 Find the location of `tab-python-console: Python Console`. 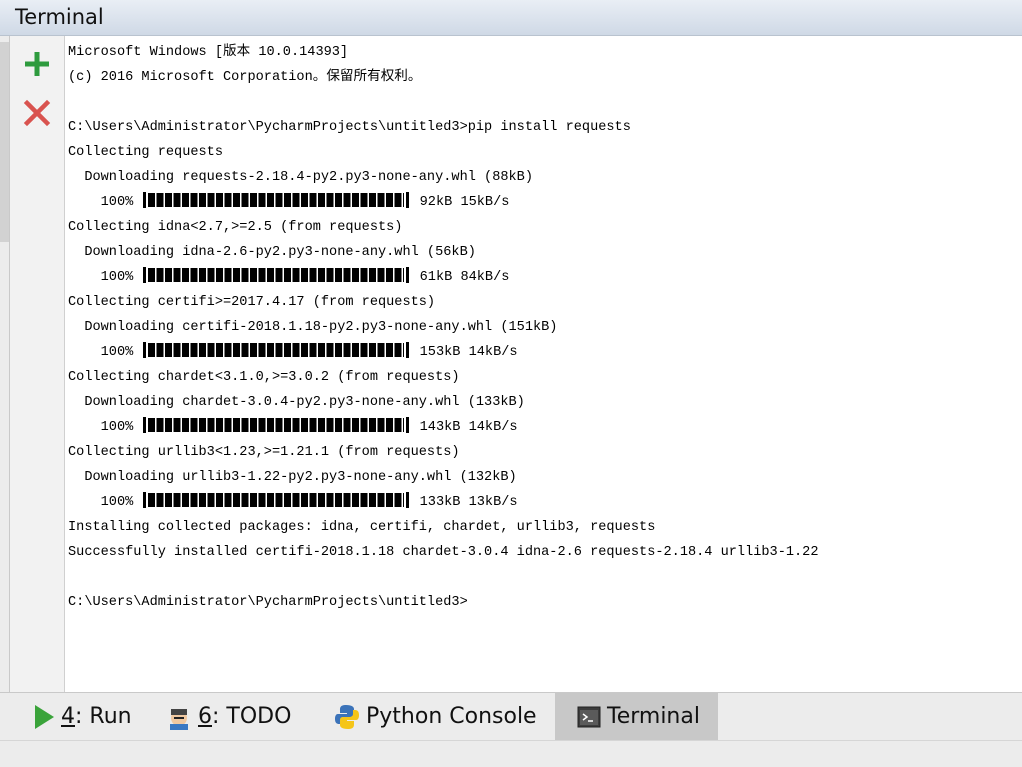

tab-python-console: Python Console is located at coordinates (435, 716).